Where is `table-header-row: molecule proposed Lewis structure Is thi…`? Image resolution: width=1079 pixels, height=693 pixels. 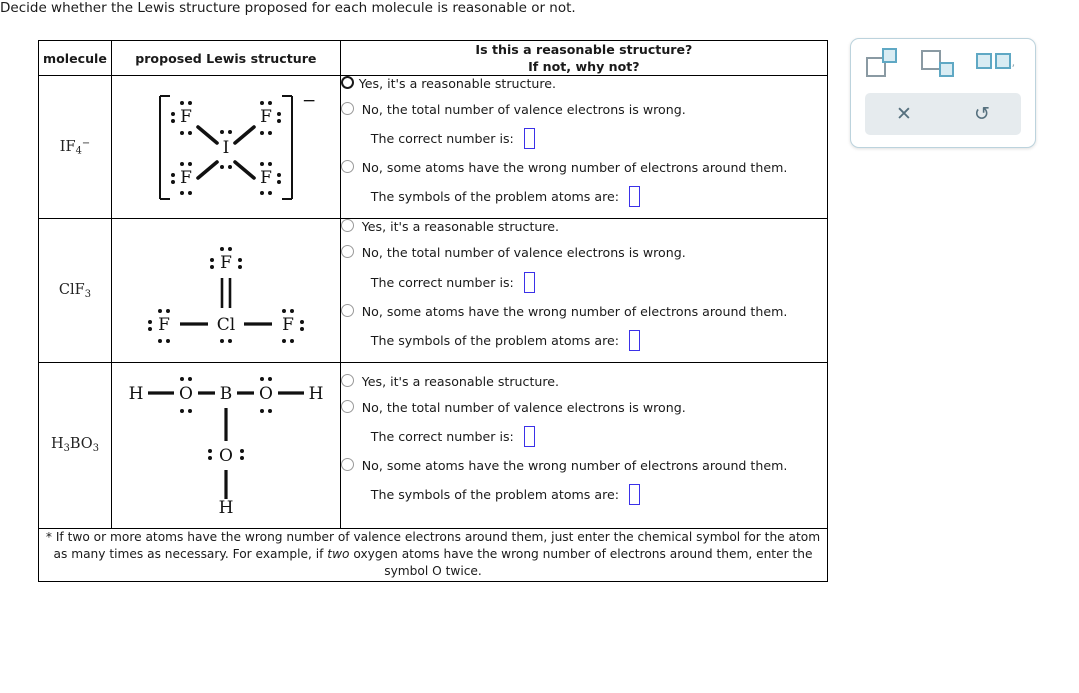
table-header-row: molecule proposed Lewis structure Is thi… is located at coordinates (433, 58).